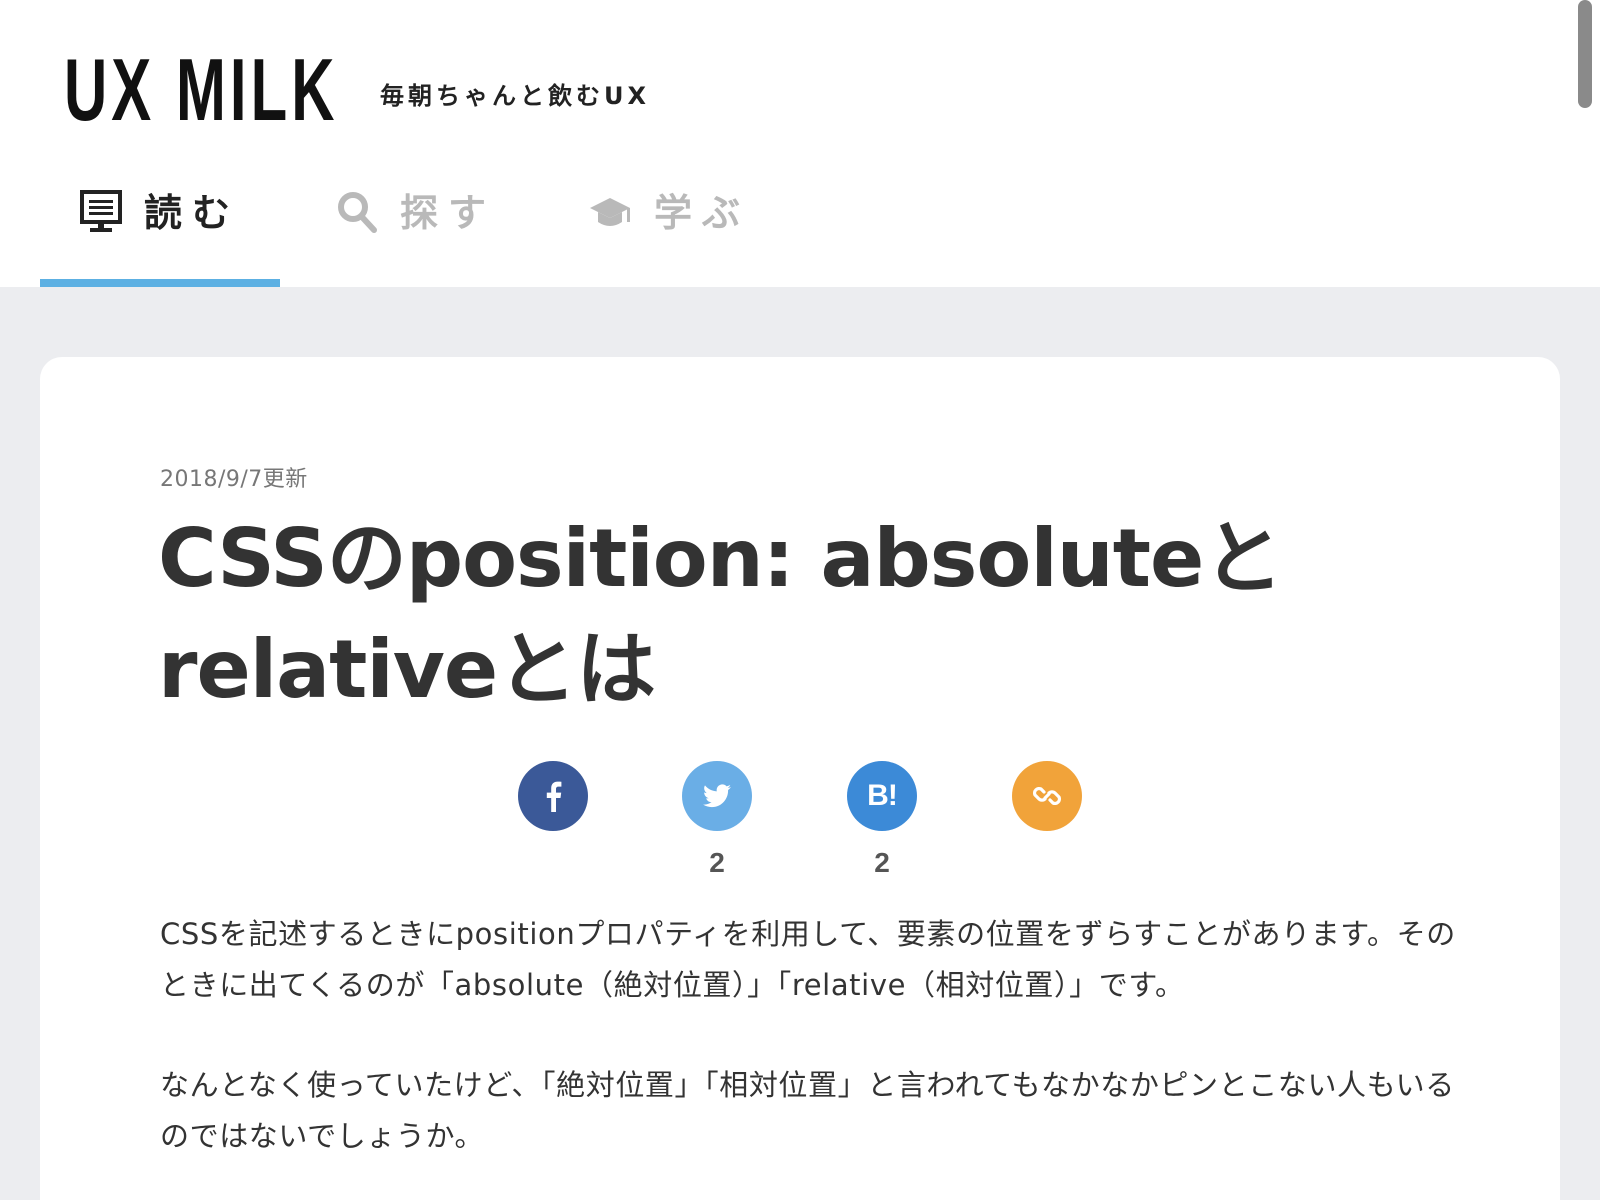 The height and width of the screenshot is (1200, 1600). Describe the element at coordinates (201, 90) in the screenshot. I see `site-logo: UX MILK` at that location.